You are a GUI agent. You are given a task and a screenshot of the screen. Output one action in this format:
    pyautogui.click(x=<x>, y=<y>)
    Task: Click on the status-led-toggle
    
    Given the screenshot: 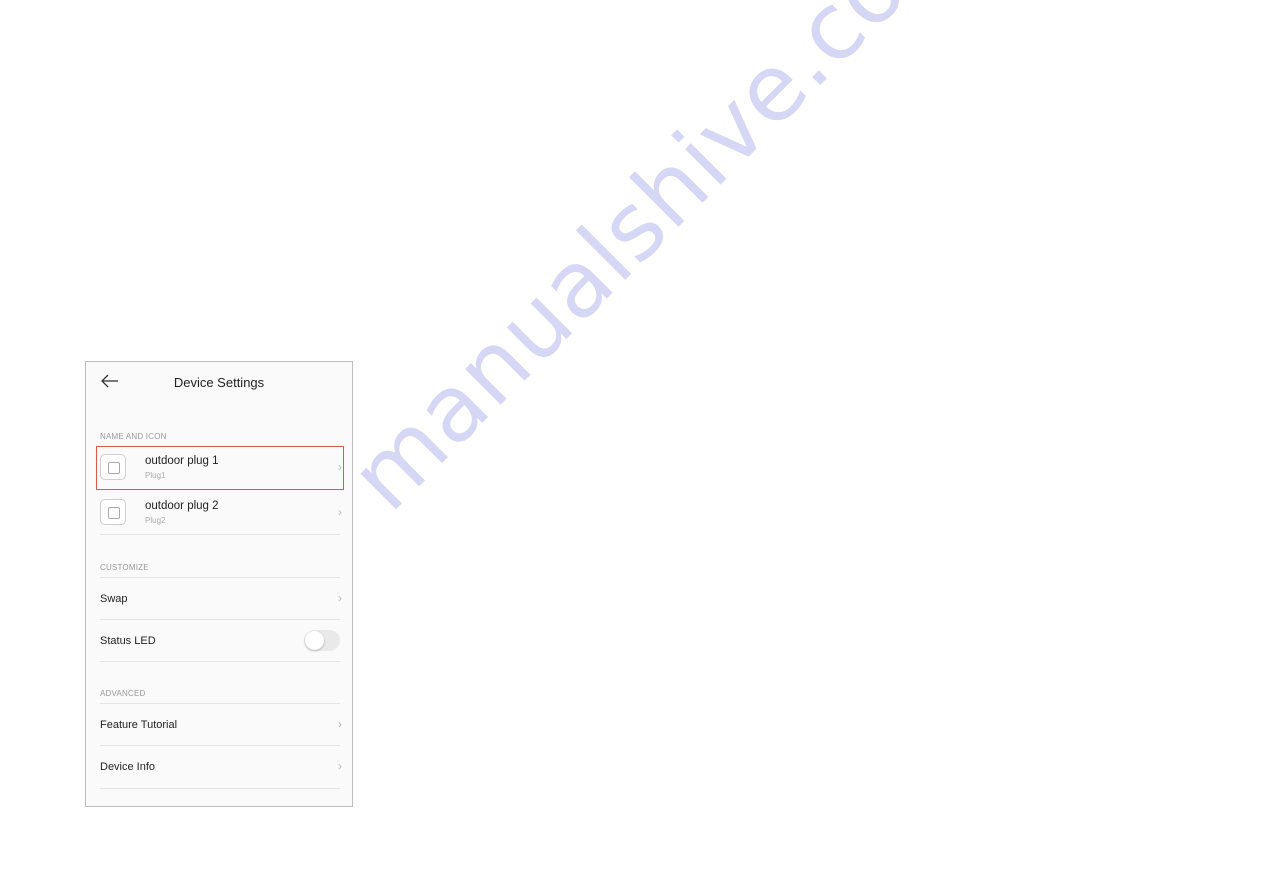 What is the action you would take?
    pyautogui.click(x=322, y=640)
    